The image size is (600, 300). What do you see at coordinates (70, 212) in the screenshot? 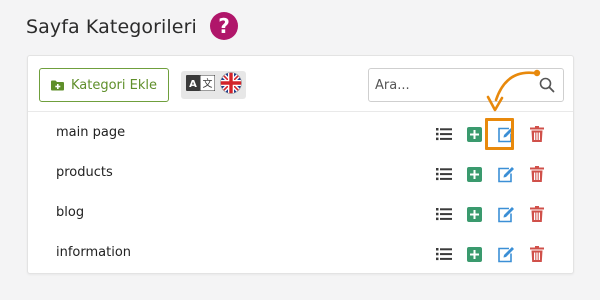
I see `category-label: blog` at bounding box center [70, 212].